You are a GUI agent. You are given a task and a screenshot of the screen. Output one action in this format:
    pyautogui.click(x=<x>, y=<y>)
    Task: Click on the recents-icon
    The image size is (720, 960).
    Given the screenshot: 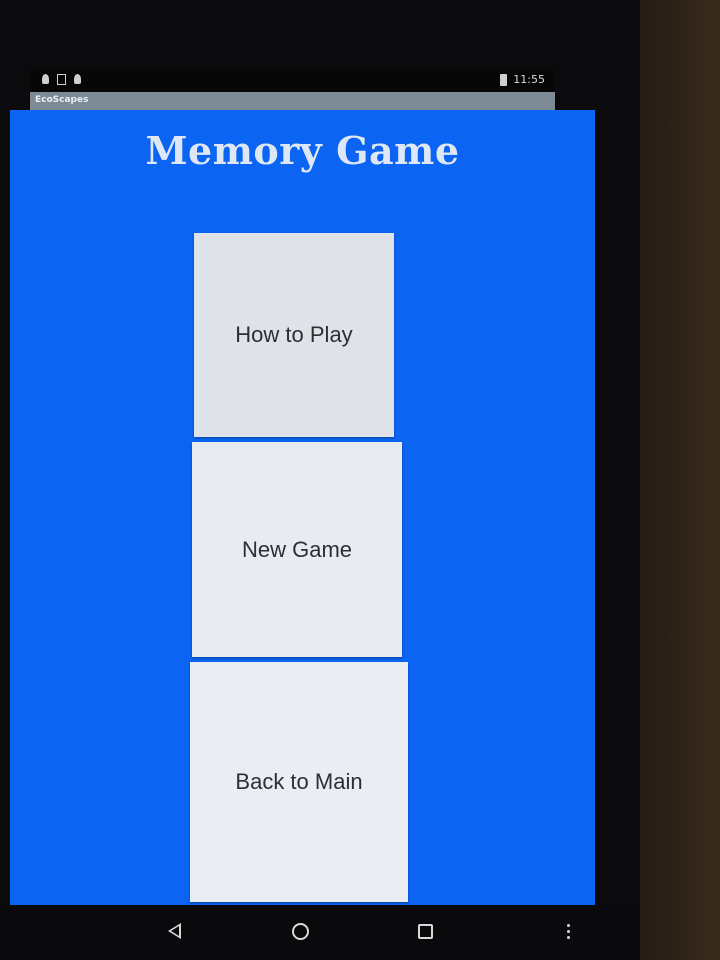 What is the action you would take?
    pyautogui.click(x=425, y=931)
    